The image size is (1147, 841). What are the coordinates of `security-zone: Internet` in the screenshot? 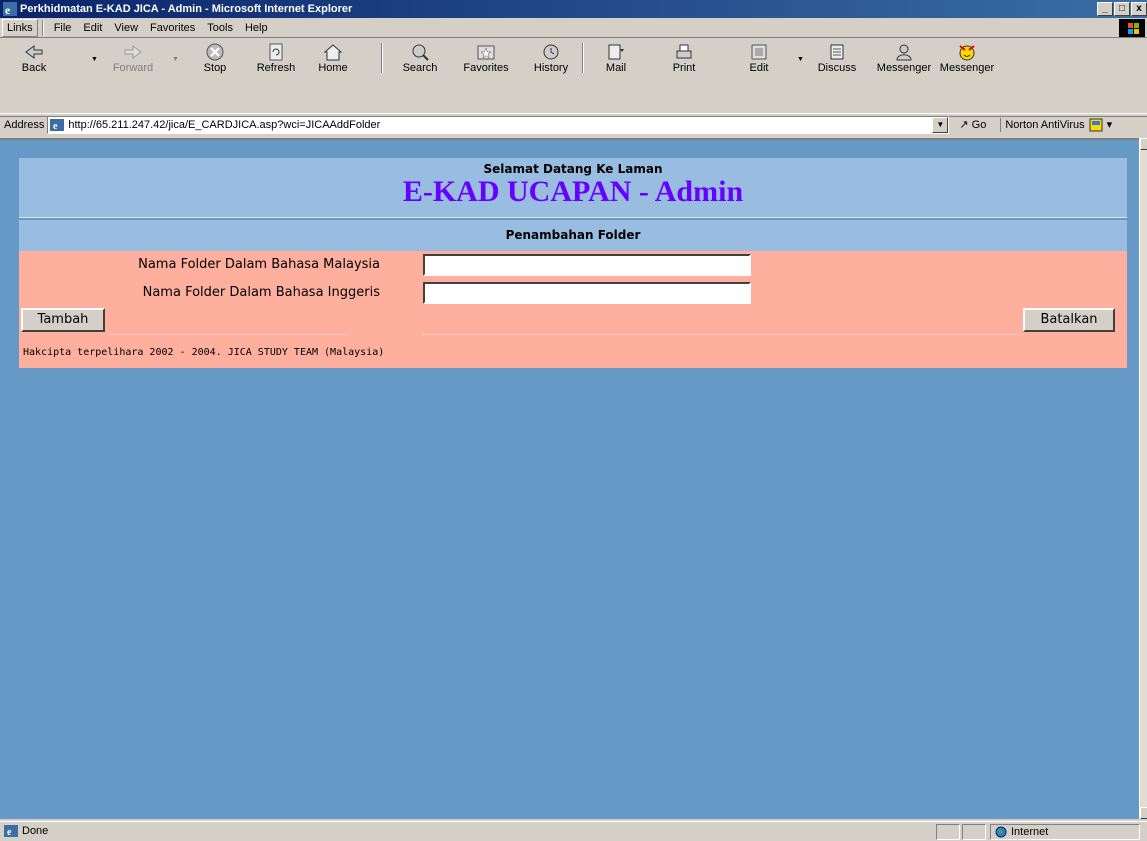 It's located at (1065, 832).